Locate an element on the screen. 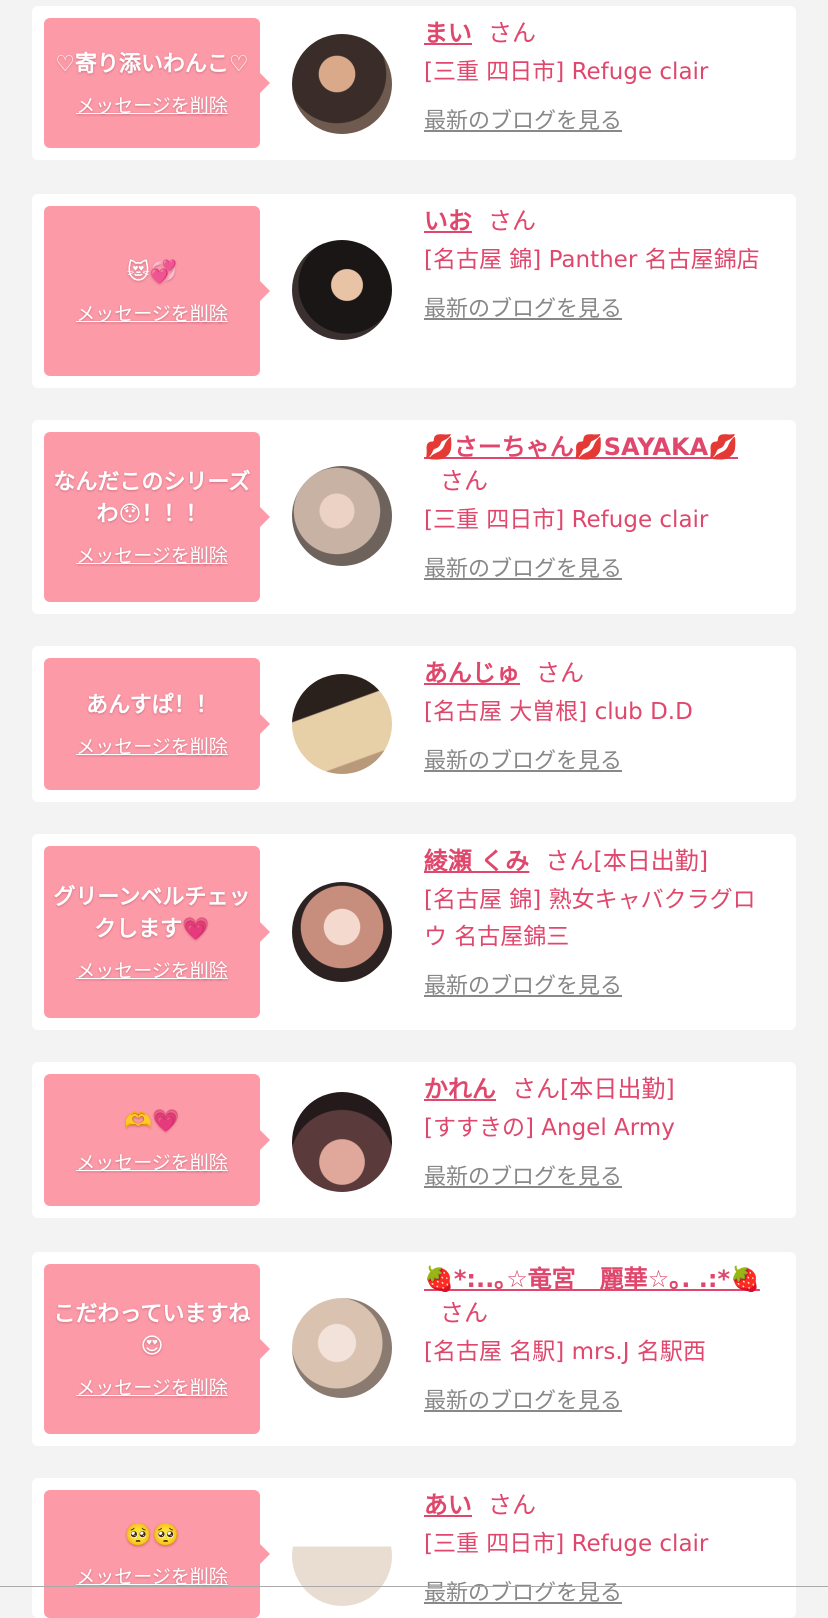  message-text: 🫶💗 is located at coordinates (152, 1121).